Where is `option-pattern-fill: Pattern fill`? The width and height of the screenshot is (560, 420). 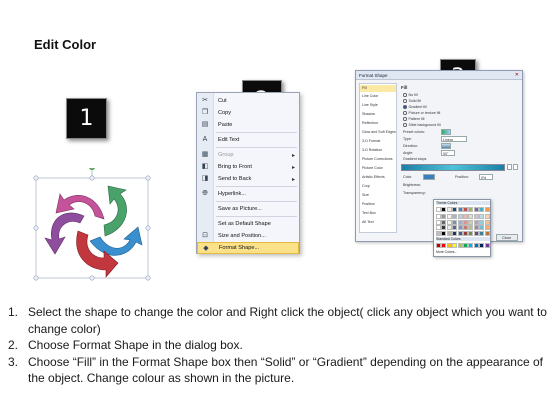
option-pattern-fill: Pattern fill is located at coordinates (413, 119).